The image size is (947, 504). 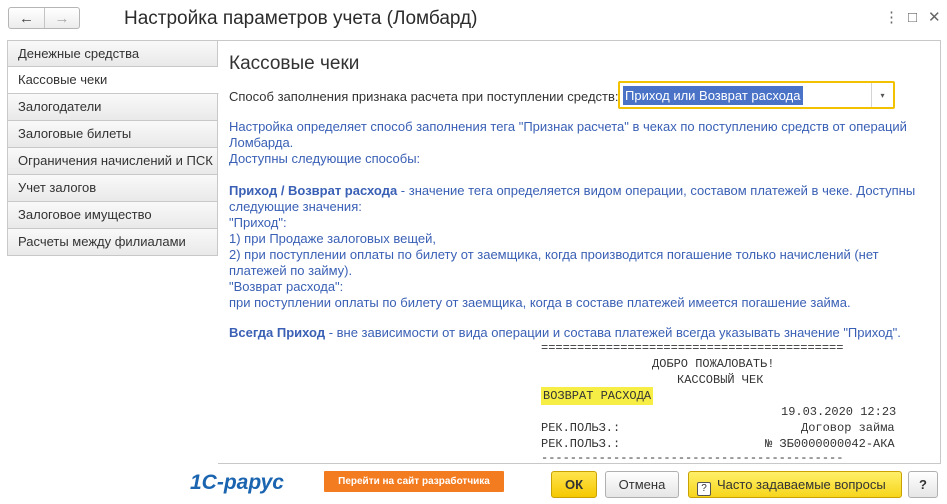 What do you see at coordinates (325, 158) in the screenshot?
I see `description-paragraph: Доступны следующие способы:` at bounding box center [325, 158].